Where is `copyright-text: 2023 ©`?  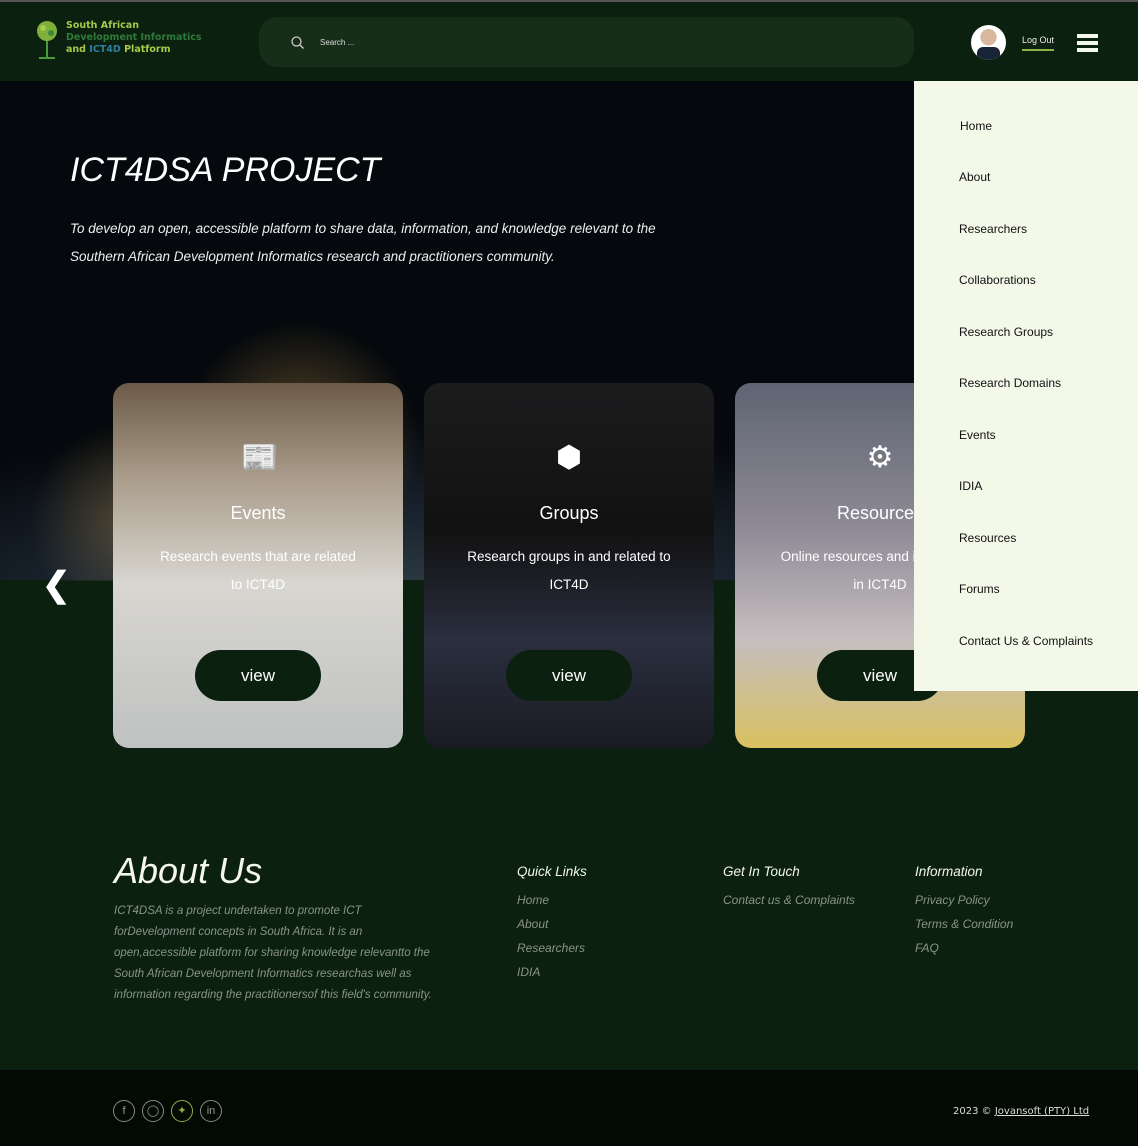
copyright-text: 2023 © is located at coordinates (972, 1111).